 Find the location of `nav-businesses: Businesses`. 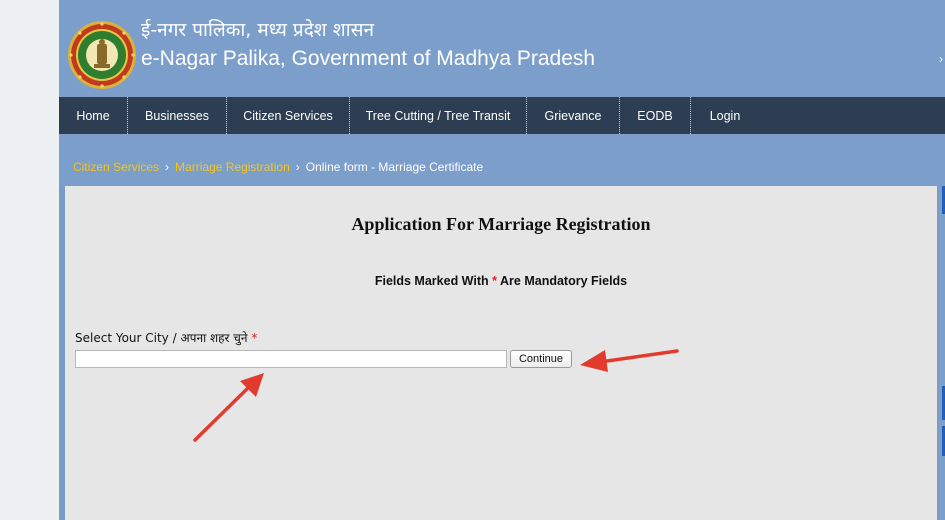

nav-businesses: Businesses is located at coordinates (177, 115).